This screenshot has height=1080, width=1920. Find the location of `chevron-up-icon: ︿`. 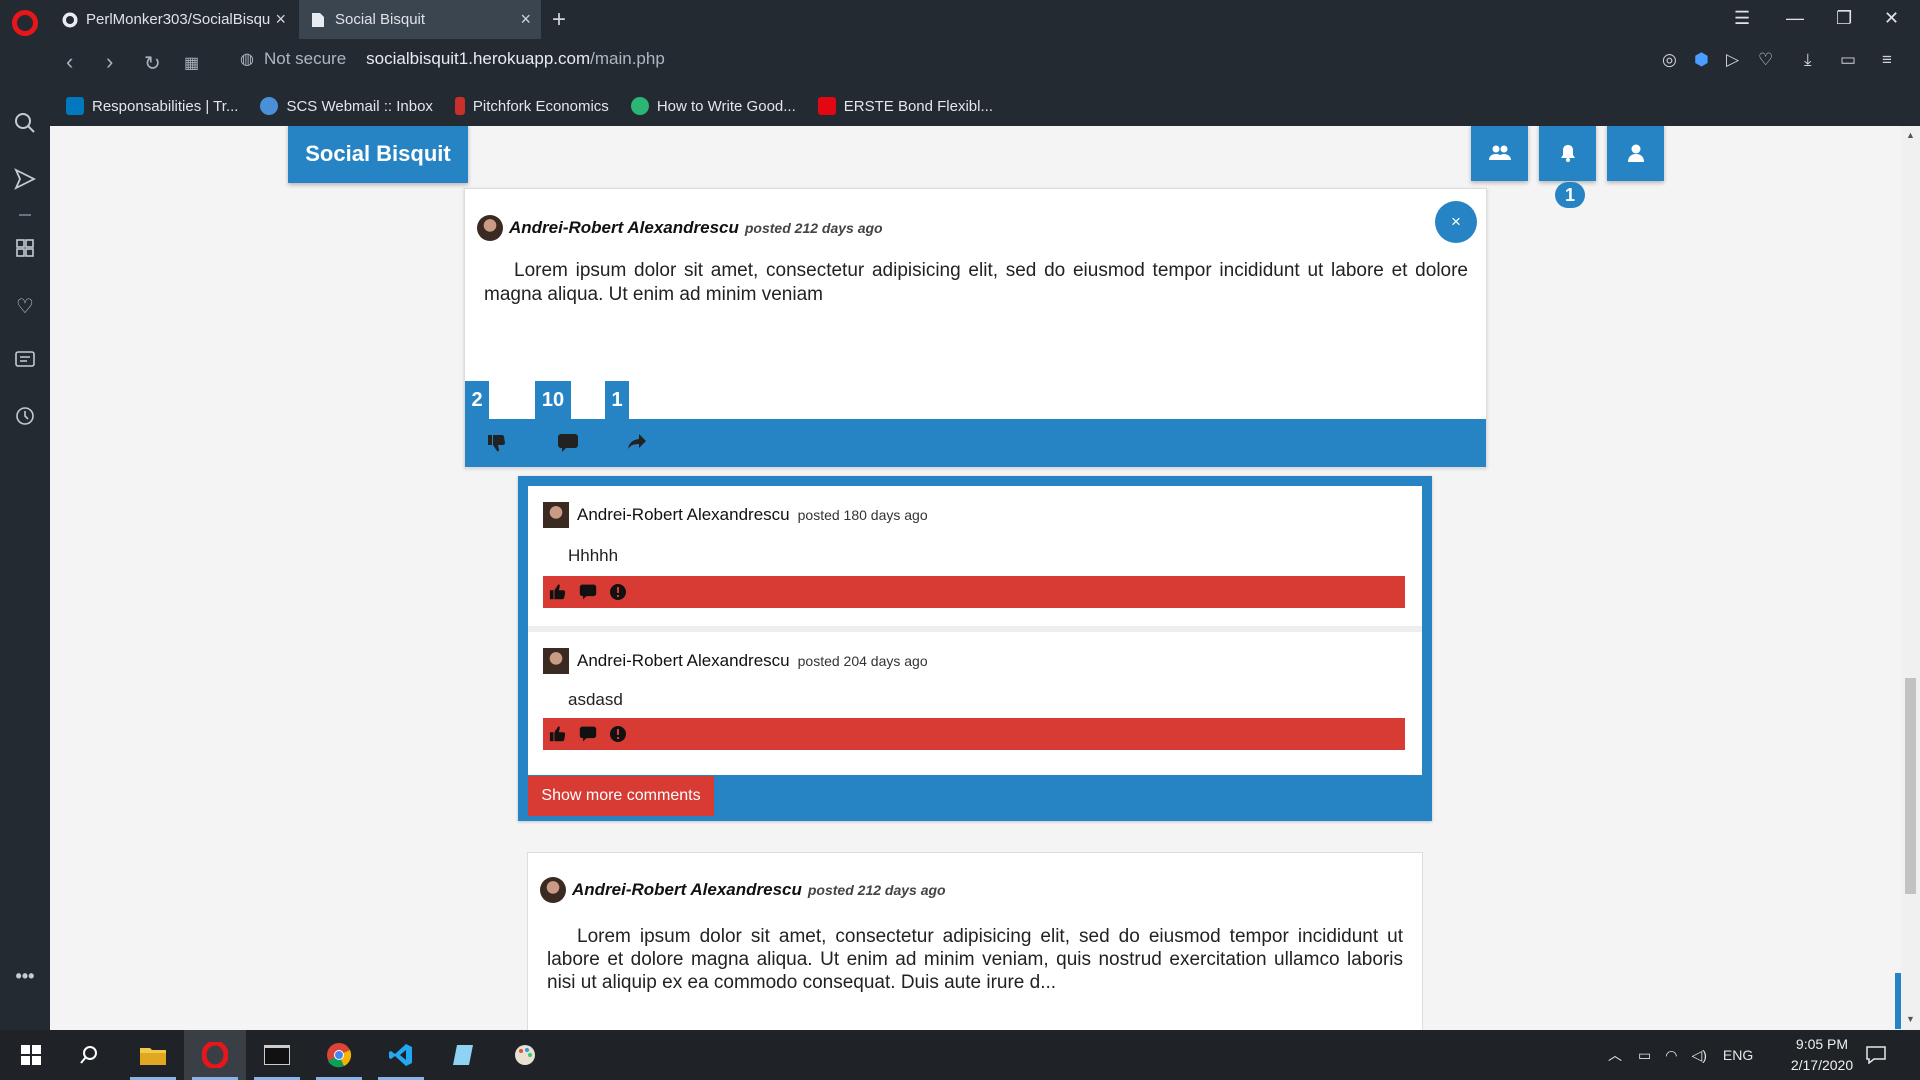

chevron-up-icon: ︿ is located at coordinates (1615, 1055).